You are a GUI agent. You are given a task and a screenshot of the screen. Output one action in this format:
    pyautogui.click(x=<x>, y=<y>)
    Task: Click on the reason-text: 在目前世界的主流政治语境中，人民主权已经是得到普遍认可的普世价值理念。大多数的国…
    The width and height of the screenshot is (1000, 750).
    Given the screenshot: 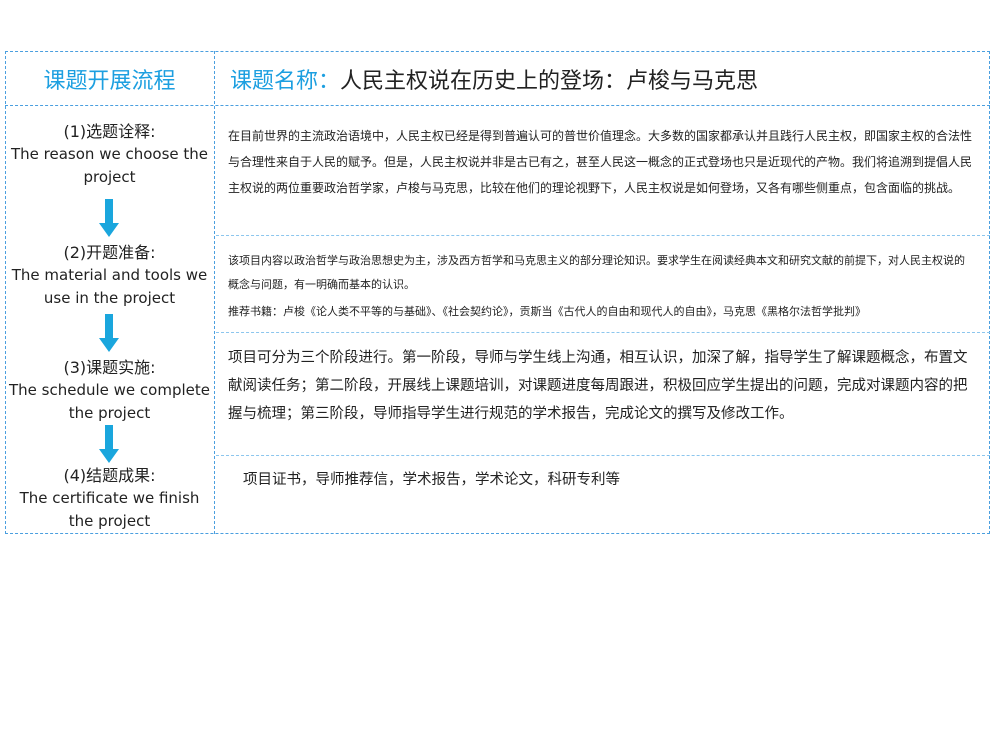 What is the action you would take?
    pyautogui.click(x=600, y=162)
    